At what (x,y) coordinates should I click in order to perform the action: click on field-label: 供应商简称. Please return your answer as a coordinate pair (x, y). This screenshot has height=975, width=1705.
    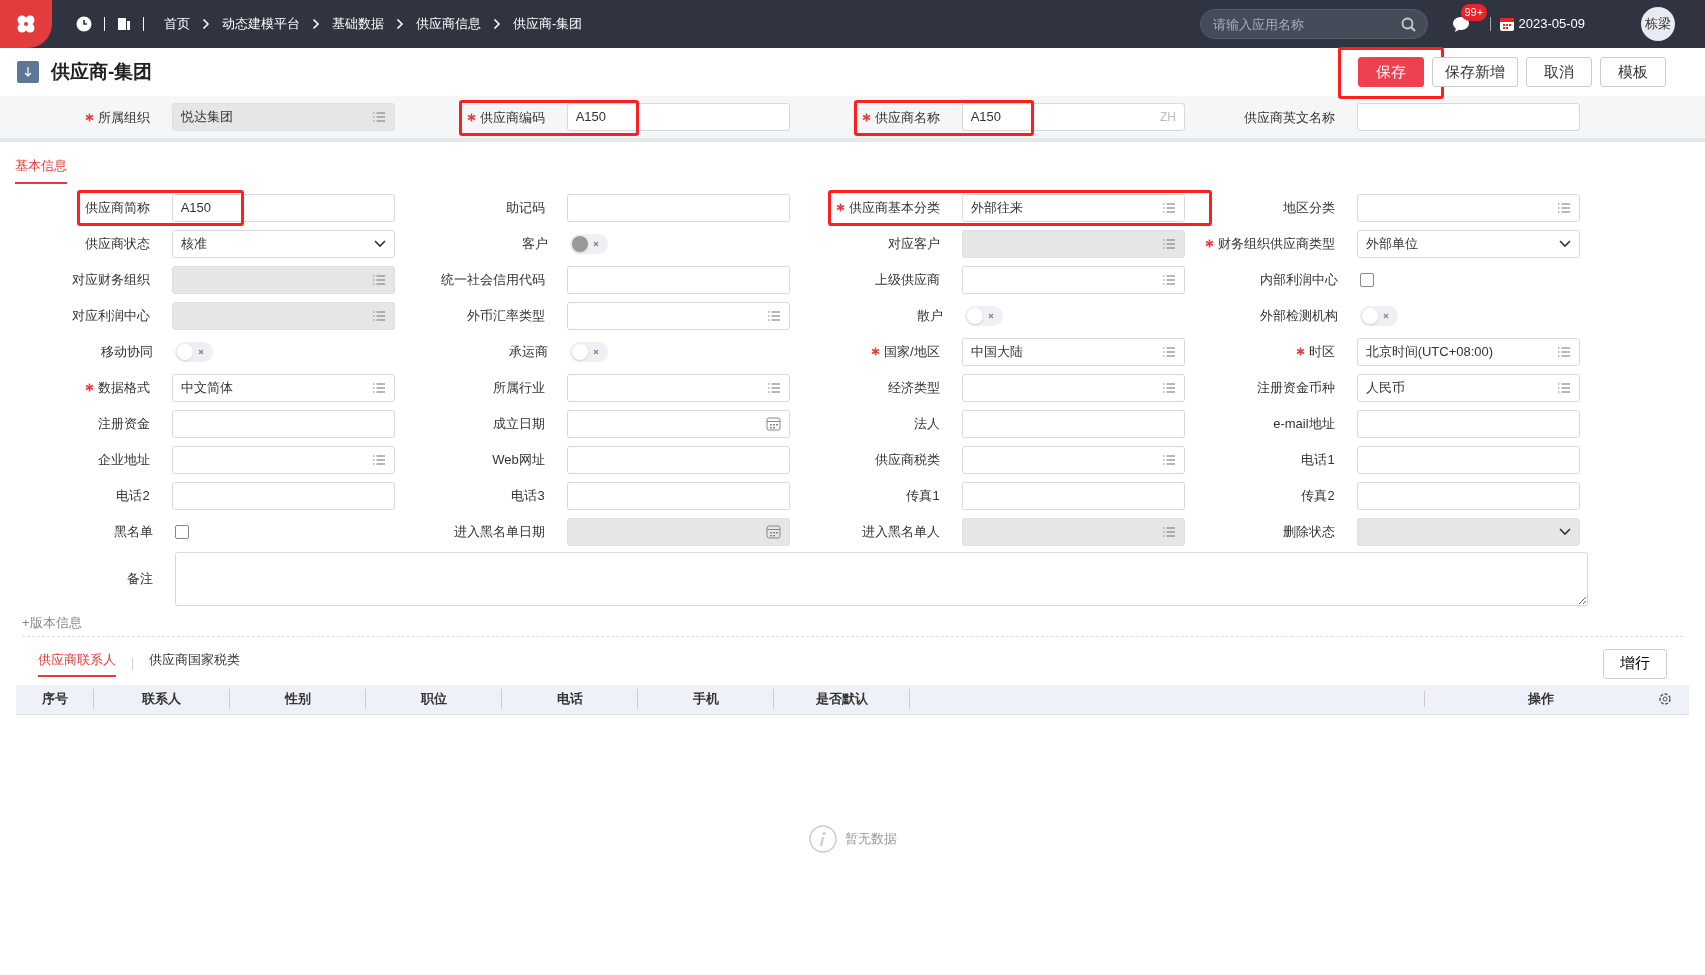
    Looking at the image, I should click on (117, 207).